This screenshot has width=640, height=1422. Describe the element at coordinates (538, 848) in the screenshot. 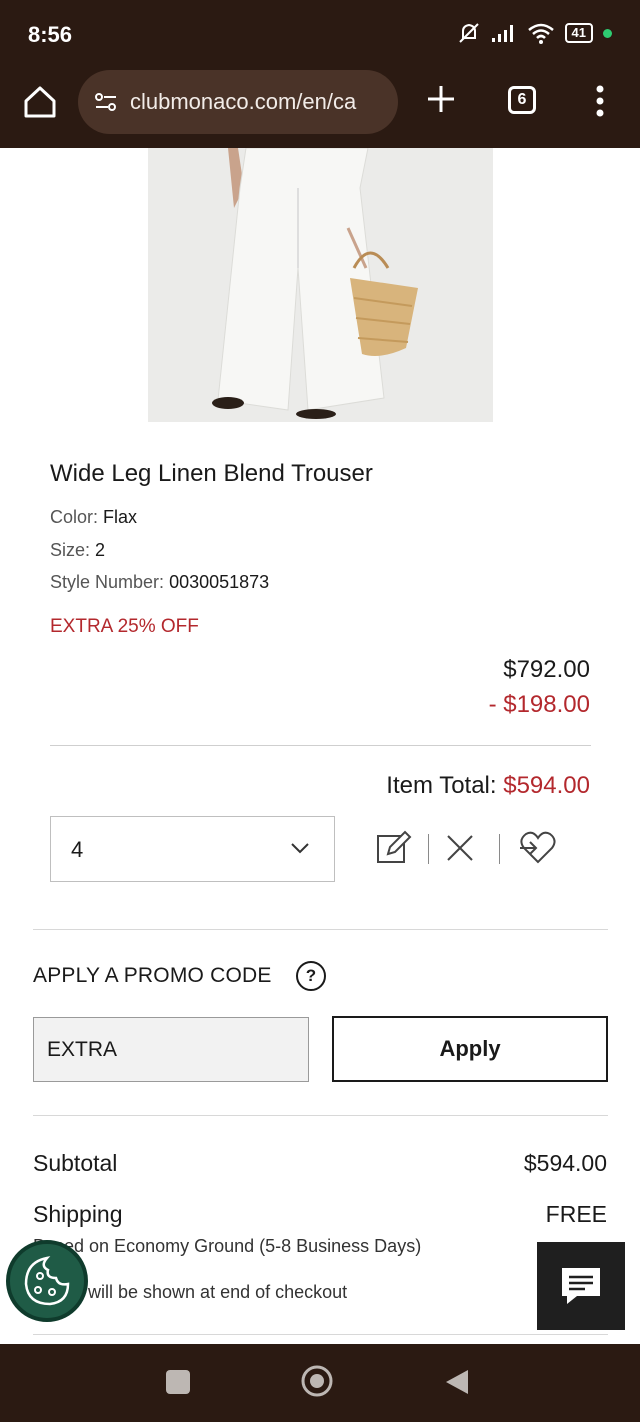

I see `wishlist-icon` at that location.